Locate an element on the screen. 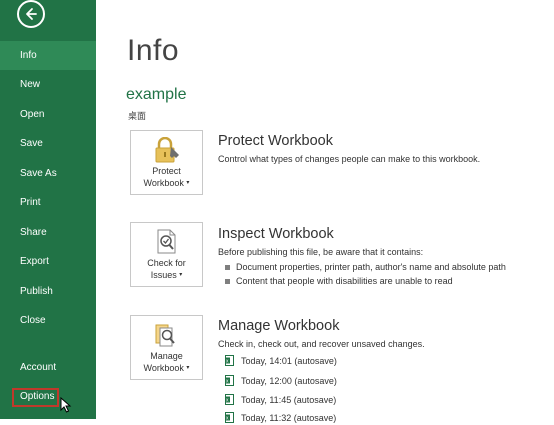  nav-info: Info is located at coordinates (48, 55).